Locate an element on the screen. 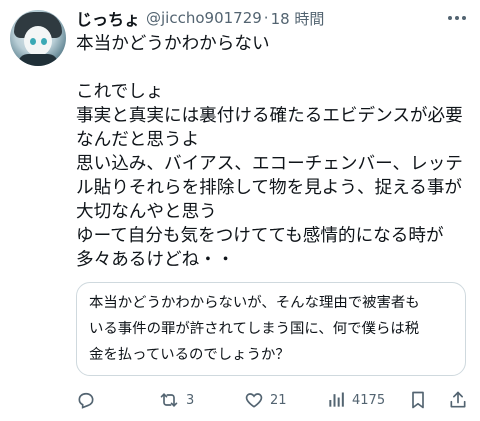 The width and height of the screenshot is (480, 421). like-button: 21 is located at coordinates (265, 400).